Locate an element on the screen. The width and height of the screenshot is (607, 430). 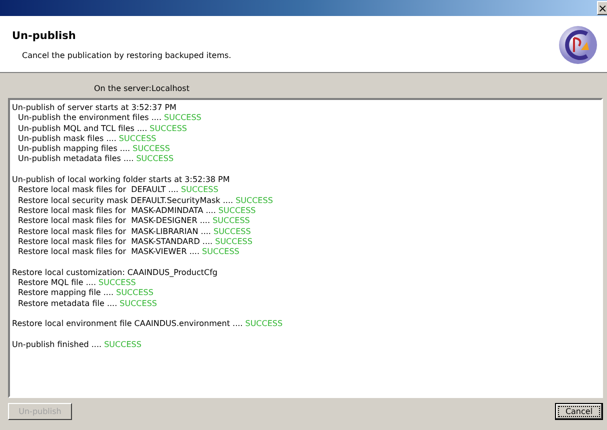
log-line: Un-publish finished .... SUCCESS is located at coordinates (77, 345).